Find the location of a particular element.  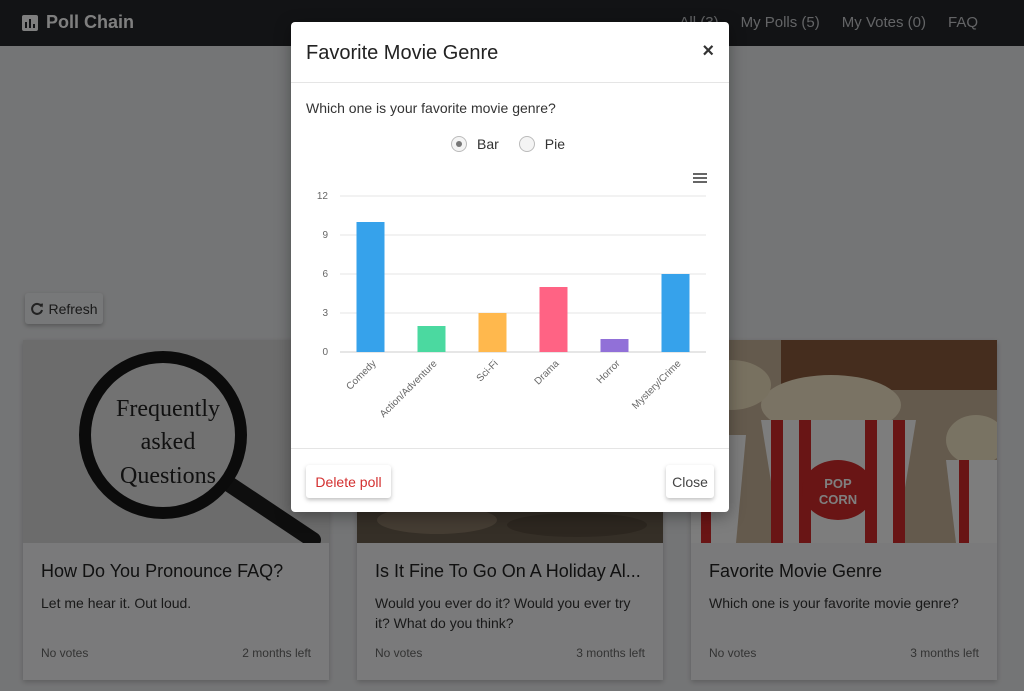

x-tick-label: Horror is located at coordinates (609, 372).